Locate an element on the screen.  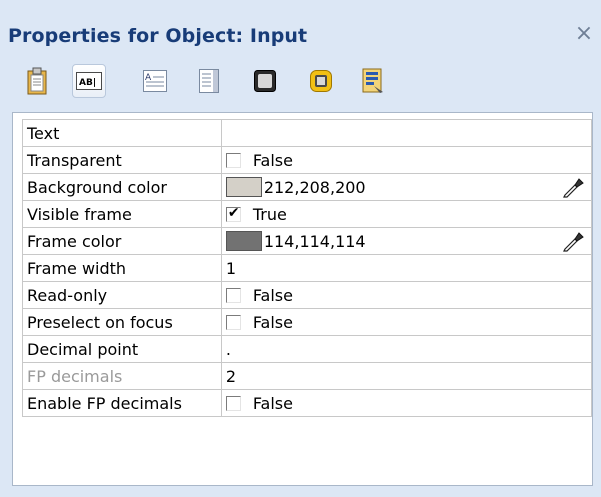
property-value-cell: ✔ True is located at coordinates (406, 214).